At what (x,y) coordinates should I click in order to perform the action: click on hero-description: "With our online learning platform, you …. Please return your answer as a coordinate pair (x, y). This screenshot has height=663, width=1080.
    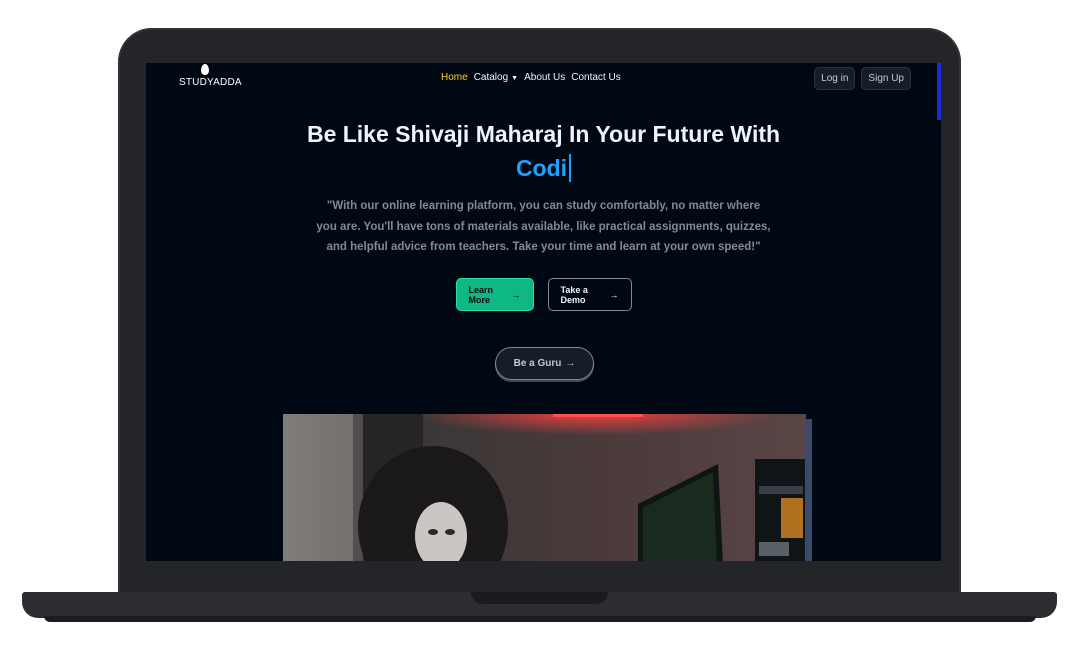
    Looking at the image, I should click on (543, 226).